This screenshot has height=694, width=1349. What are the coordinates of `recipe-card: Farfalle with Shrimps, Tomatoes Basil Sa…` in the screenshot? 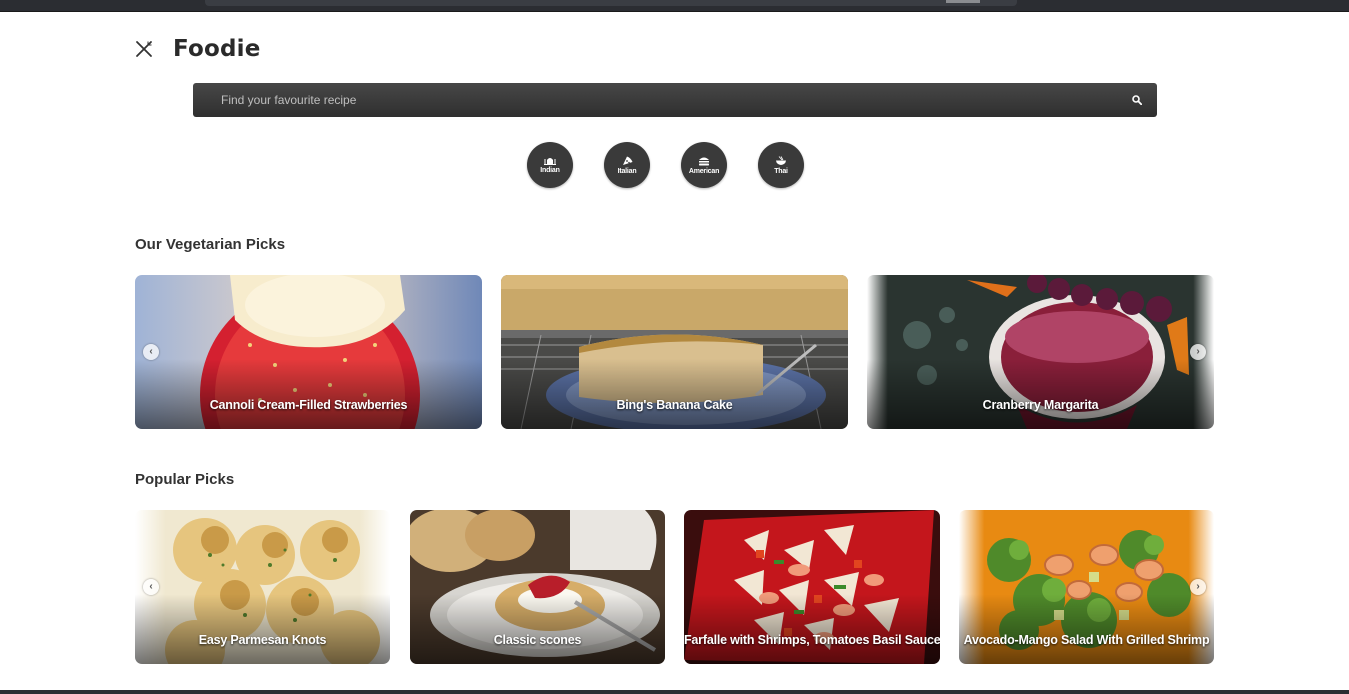 It's located at (812, 587).